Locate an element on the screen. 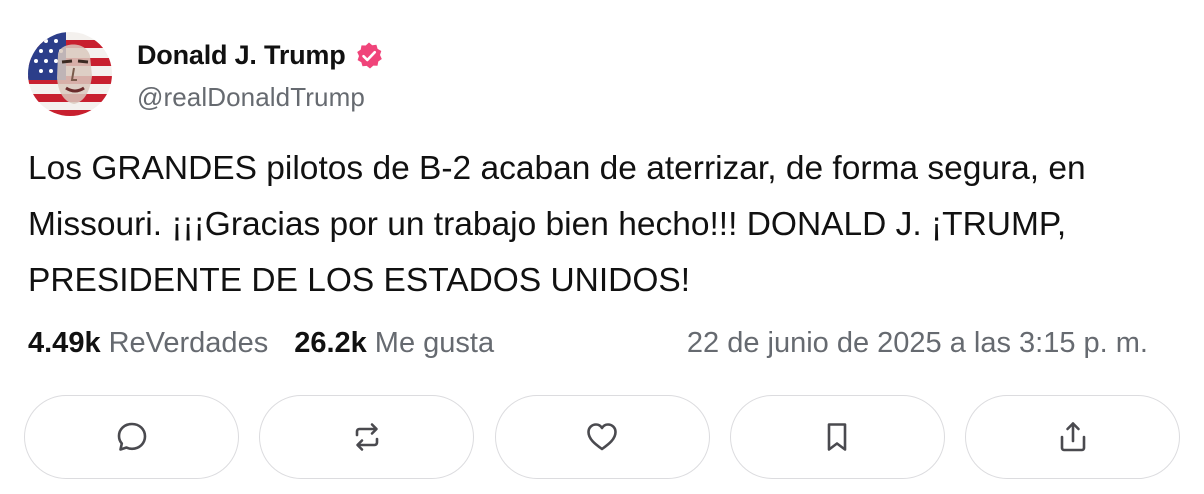 This screenshot has height=494, width=1204. repost-icon is located at coordinates (367, 437).